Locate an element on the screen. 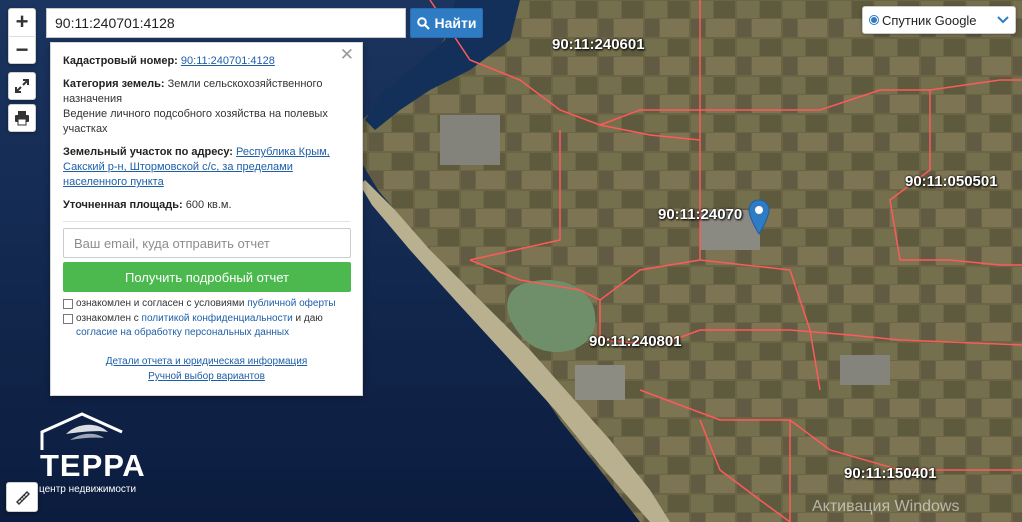 This screenshot has height=522, width=1022. logo-tagline: центр недвижимости is located at coordinates (88, 489).